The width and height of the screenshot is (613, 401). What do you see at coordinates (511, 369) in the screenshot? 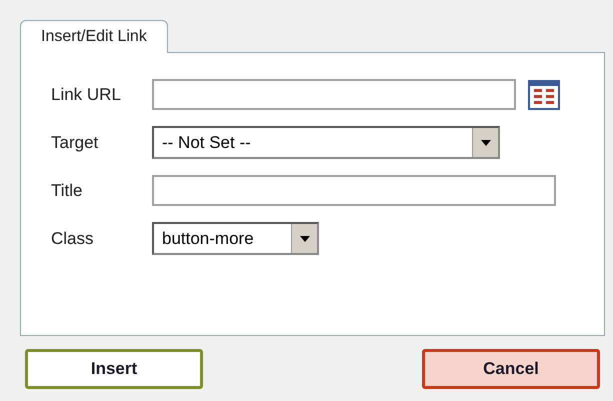
I see `cancel-button: Cancel` at bounding box center [511, 369].